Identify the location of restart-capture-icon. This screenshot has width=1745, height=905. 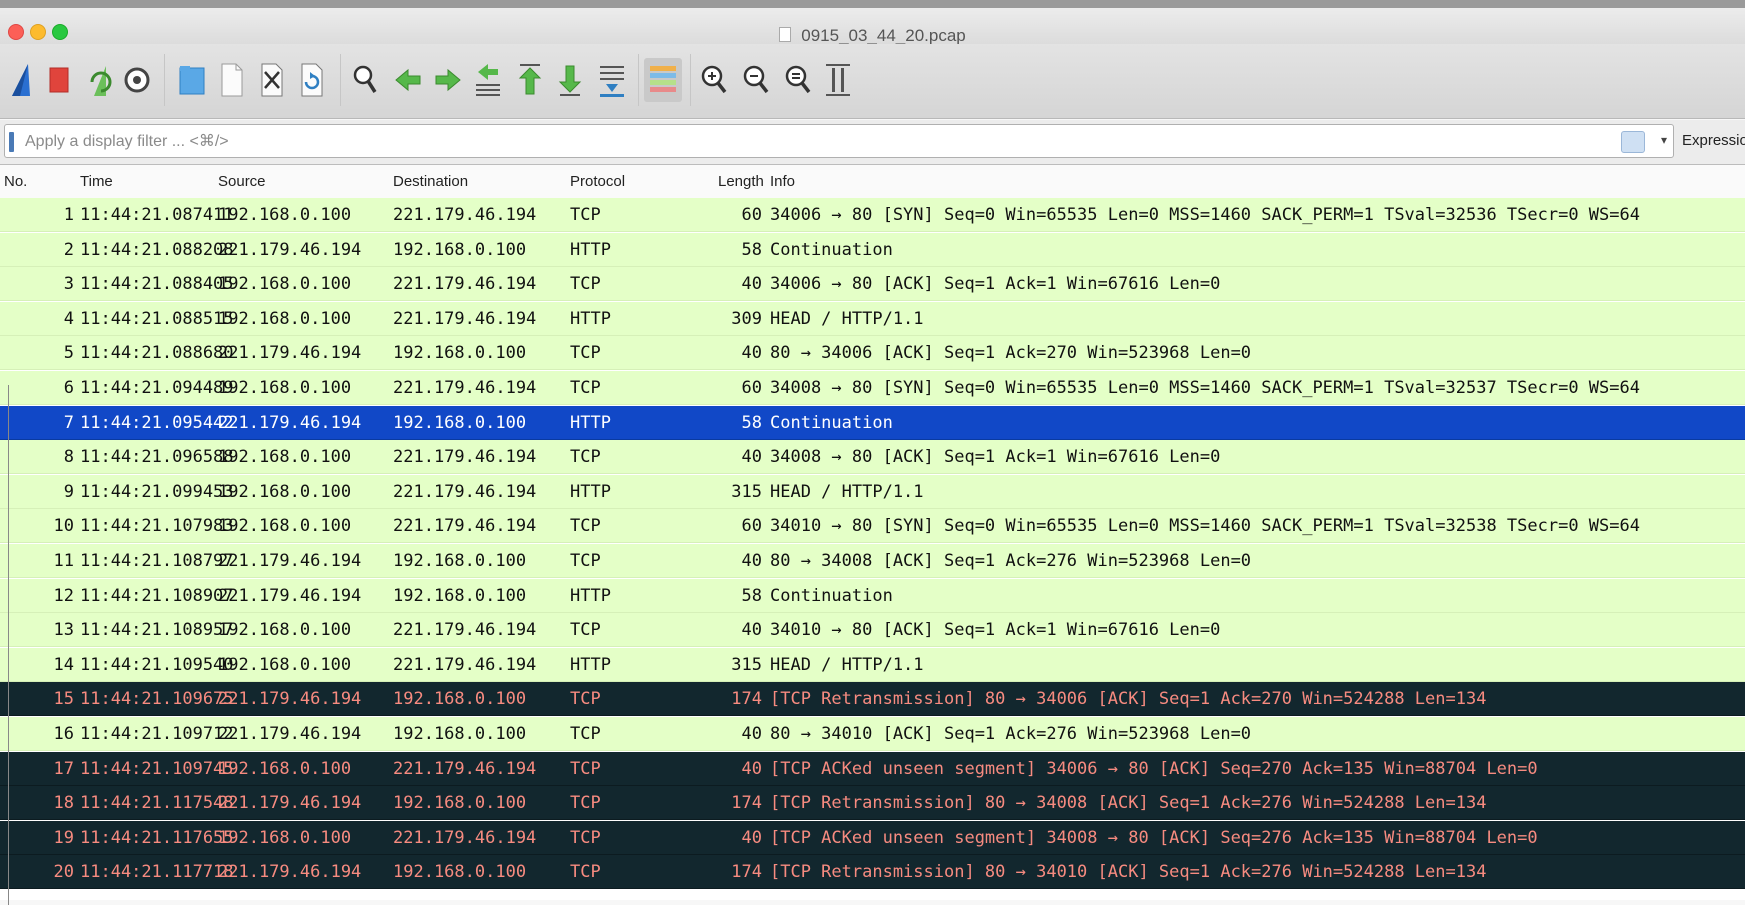
(100, 80).